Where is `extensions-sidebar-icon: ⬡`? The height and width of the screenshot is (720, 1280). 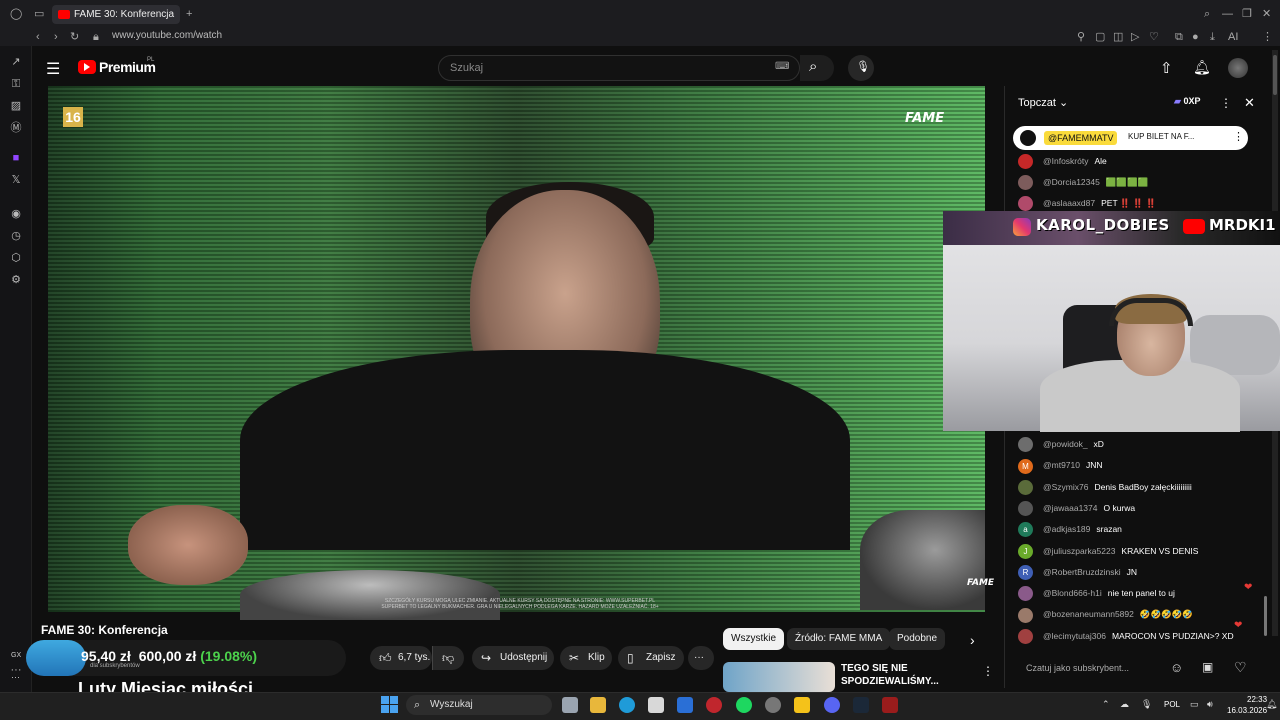
extensions-sidebar-icon: ⬡ is located at coordinates (16, 258).